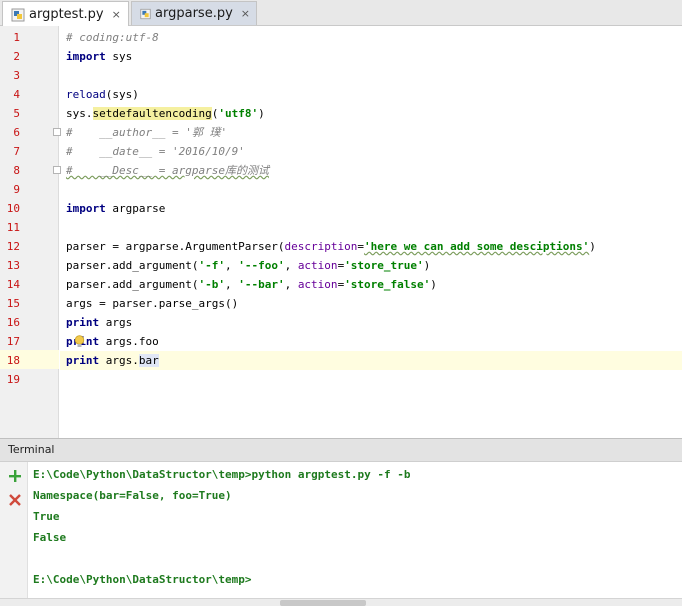 The height and width of the screenshot is (606, 682). Describe the element at coordinates (147, 132) in the screenshot. I see `comment: # __author__ = '郭 璞'` at that location.